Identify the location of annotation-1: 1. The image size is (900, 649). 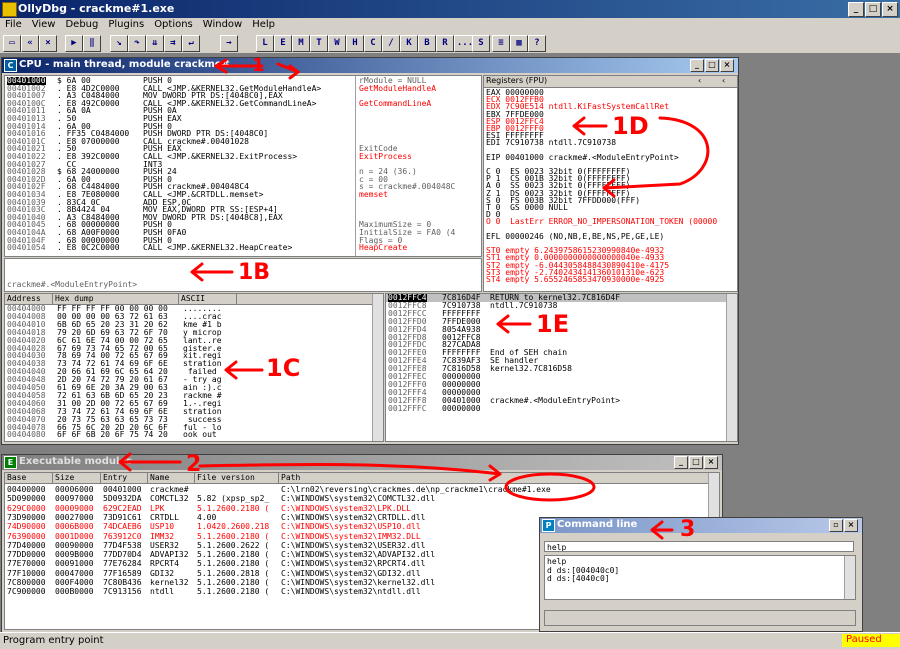
(258, 65).